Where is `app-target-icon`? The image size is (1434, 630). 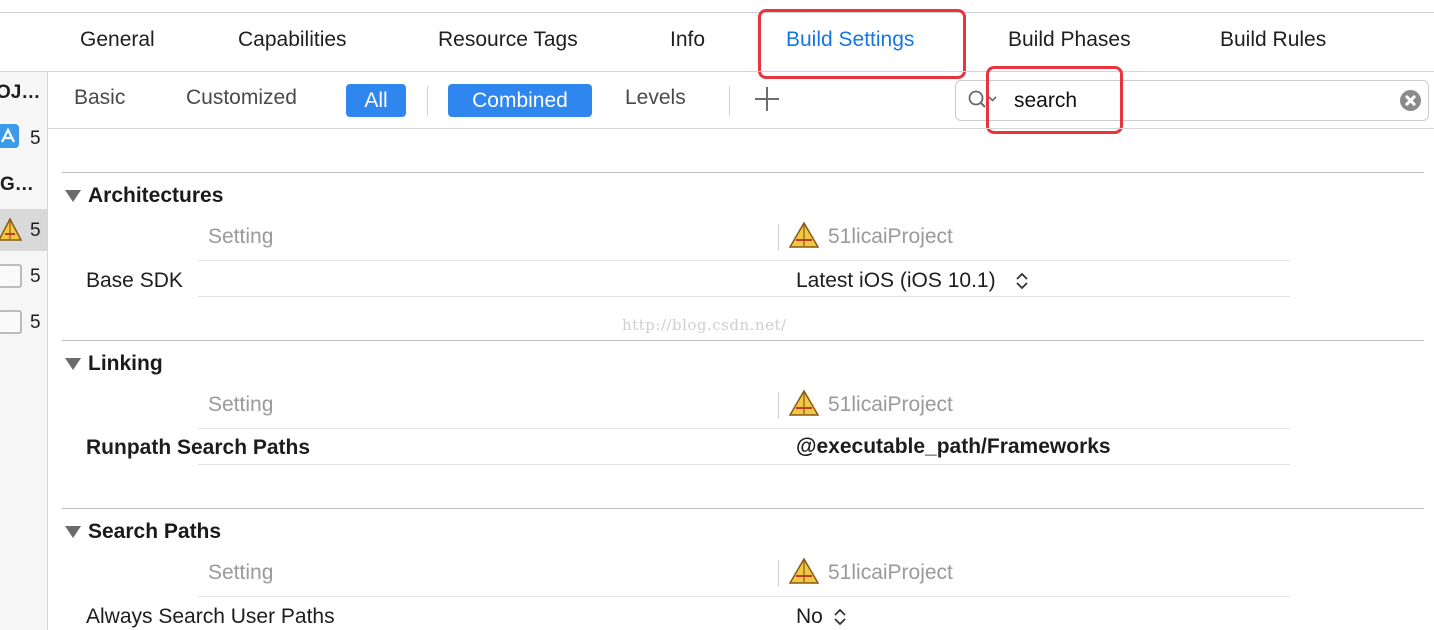 app-target-icon is located at coordinates (12, 231).